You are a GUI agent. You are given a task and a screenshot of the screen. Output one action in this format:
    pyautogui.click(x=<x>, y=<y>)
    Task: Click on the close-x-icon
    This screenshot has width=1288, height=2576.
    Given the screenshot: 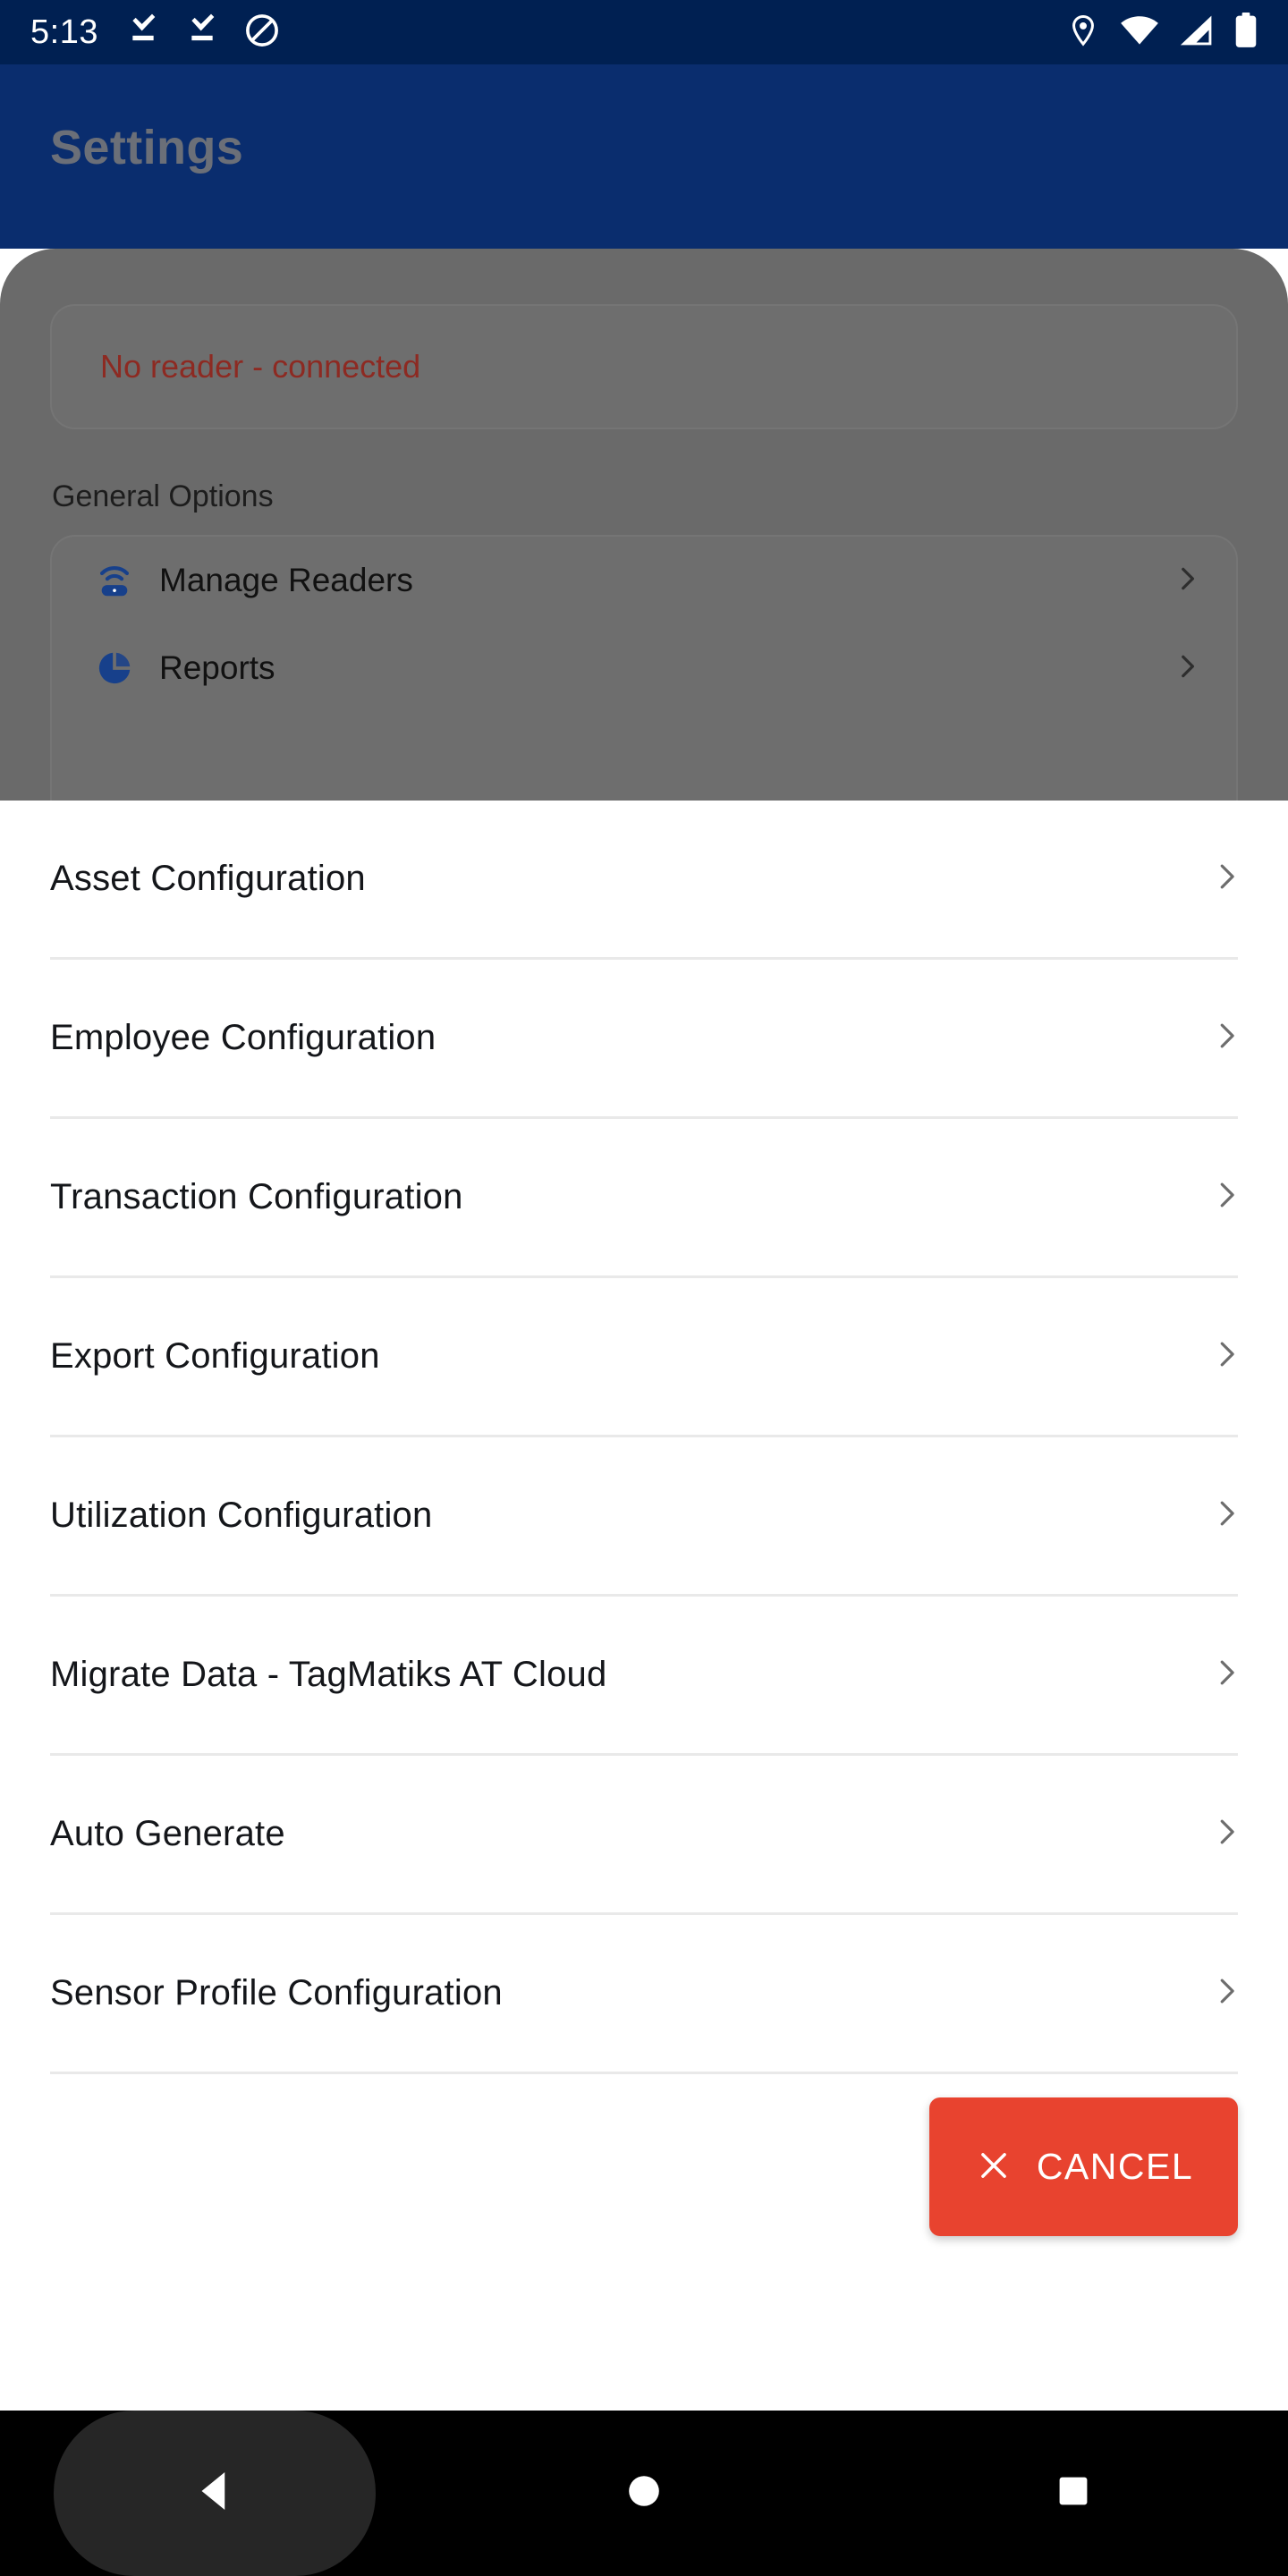 What is the action you would take?
    pyautogui.click(x=993, y=2167)
    